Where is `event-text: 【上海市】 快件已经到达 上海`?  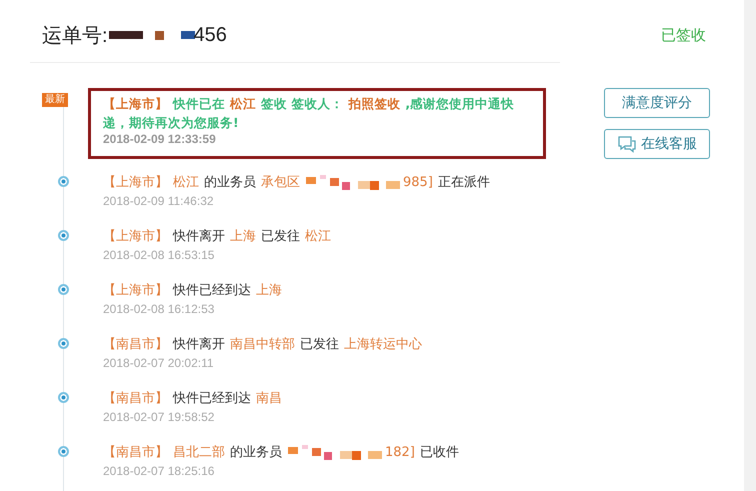 event-text: 【上海市】 快件已经到达 上海 is located at coordinates (193, 291).